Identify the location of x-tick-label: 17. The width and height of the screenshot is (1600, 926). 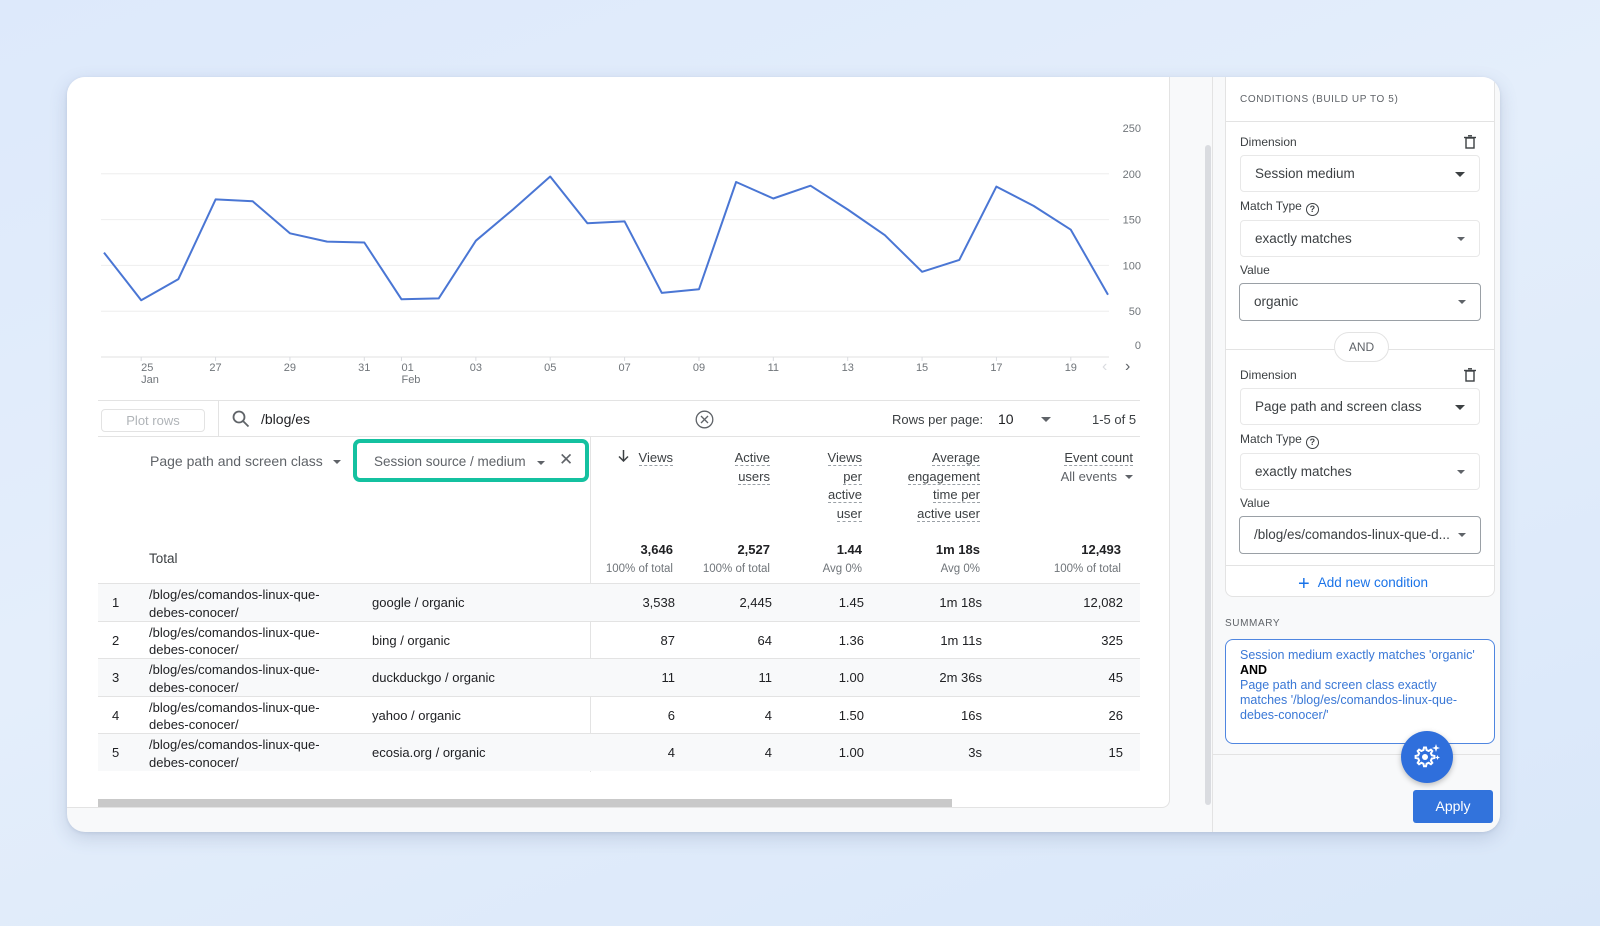
(996, 368).